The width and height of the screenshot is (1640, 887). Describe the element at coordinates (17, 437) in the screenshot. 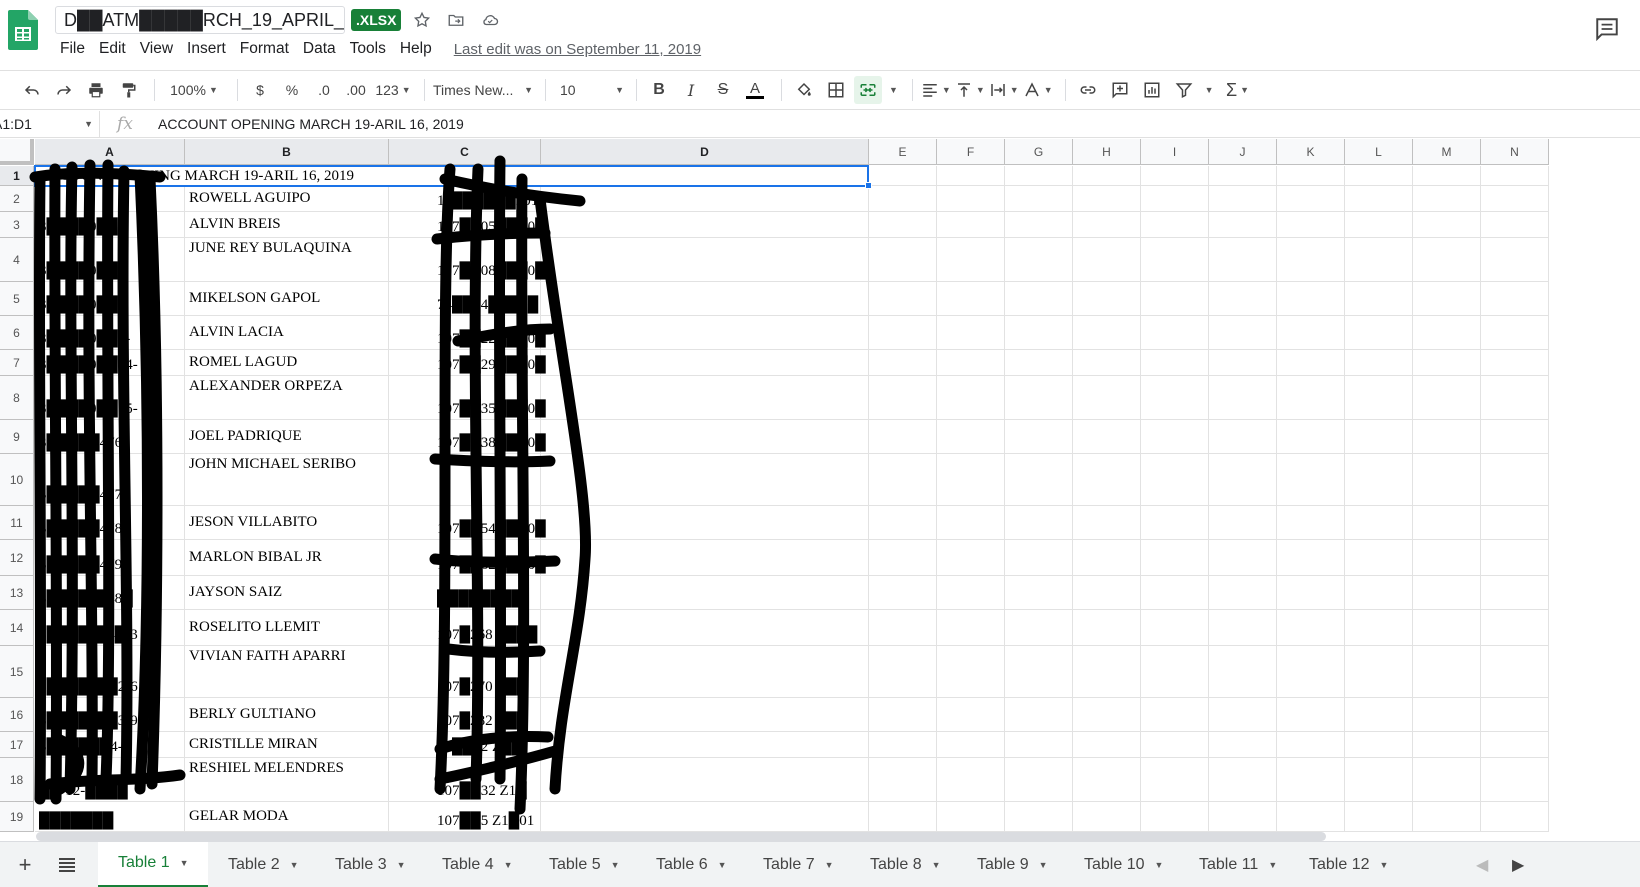

I see `row-header-9: 9` at that location.